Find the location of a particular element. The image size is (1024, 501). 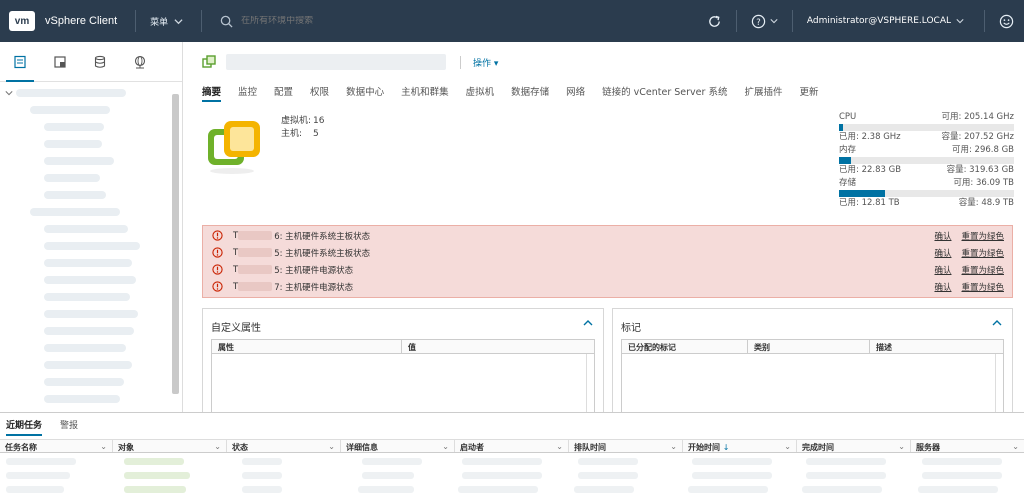

storage-tab is located at coordinates (100, 62).